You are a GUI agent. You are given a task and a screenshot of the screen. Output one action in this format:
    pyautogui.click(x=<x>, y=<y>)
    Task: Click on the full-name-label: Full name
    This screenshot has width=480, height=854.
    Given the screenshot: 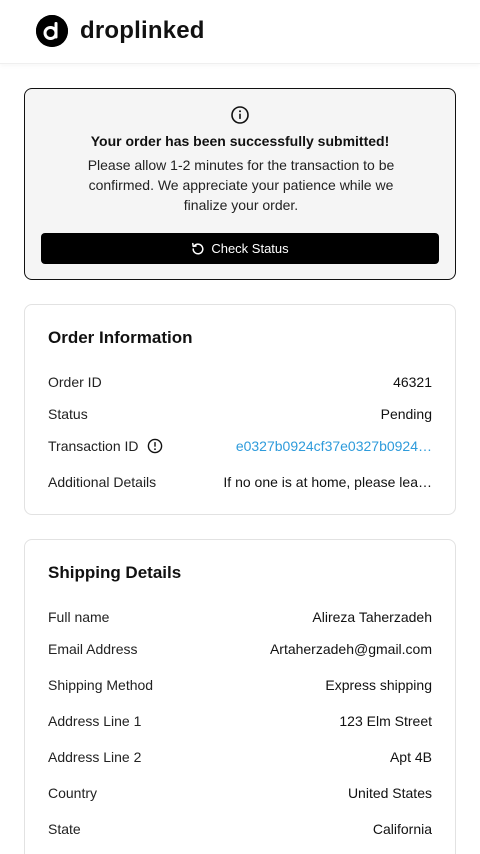 What is the action you would take?
    pyautogui.click(x=79, y=617)
    